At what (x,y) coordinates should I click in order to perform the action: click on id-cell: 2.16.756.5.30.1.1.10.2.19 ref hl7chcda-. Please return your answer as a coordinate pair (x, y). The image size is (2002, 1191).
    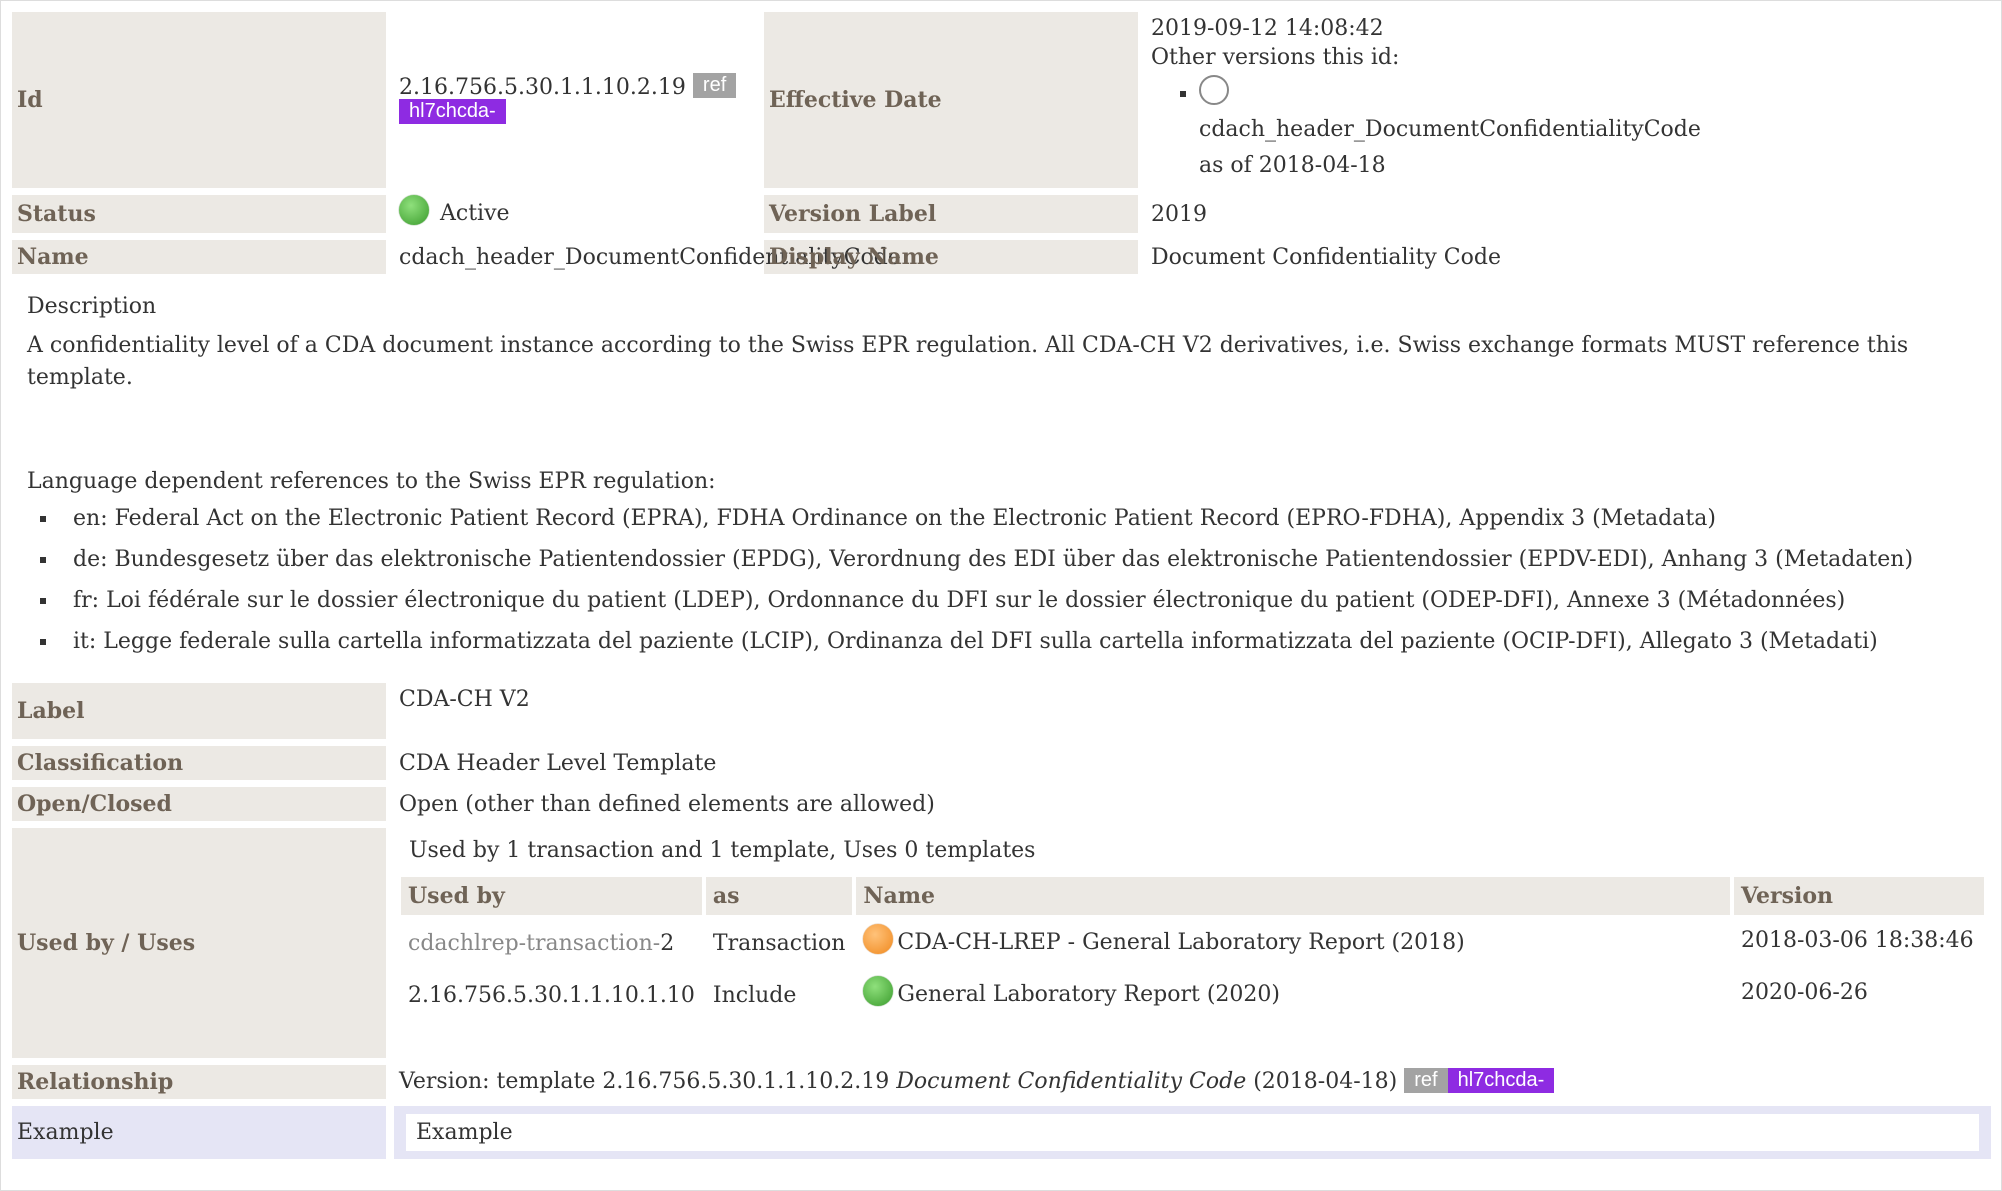
    Looking at the image, I should click on (575, 100).